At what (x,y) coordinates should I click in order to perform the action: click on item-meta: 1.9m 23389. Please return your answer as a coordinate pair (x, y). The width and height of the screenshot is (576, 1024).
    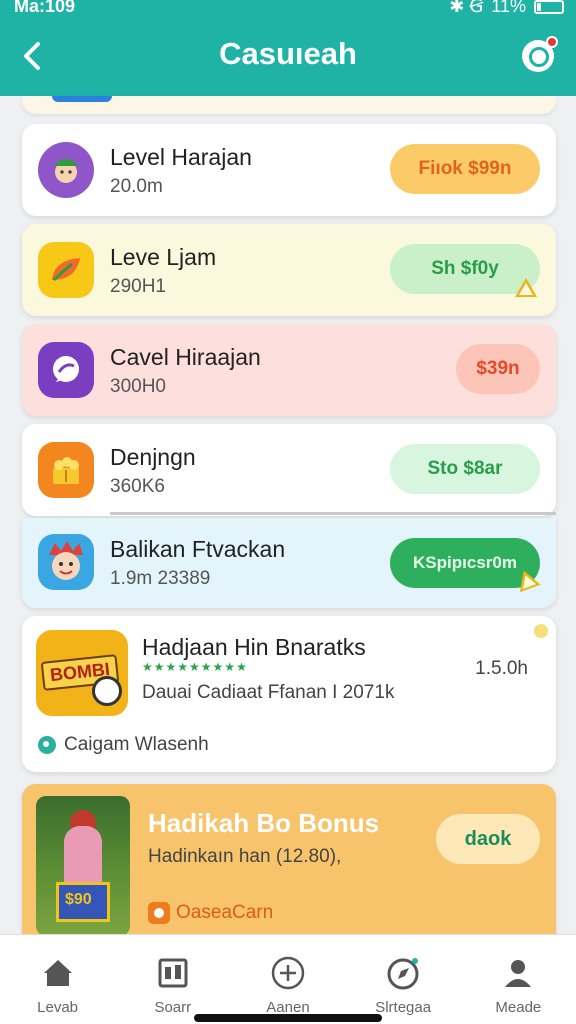
    Looking at the image, I should click on (160, 578).